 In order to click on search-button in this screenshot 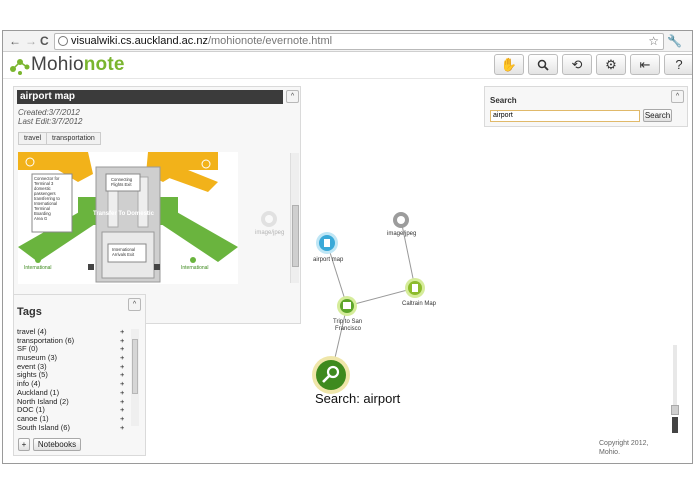, I will do `click(543, 64)`.